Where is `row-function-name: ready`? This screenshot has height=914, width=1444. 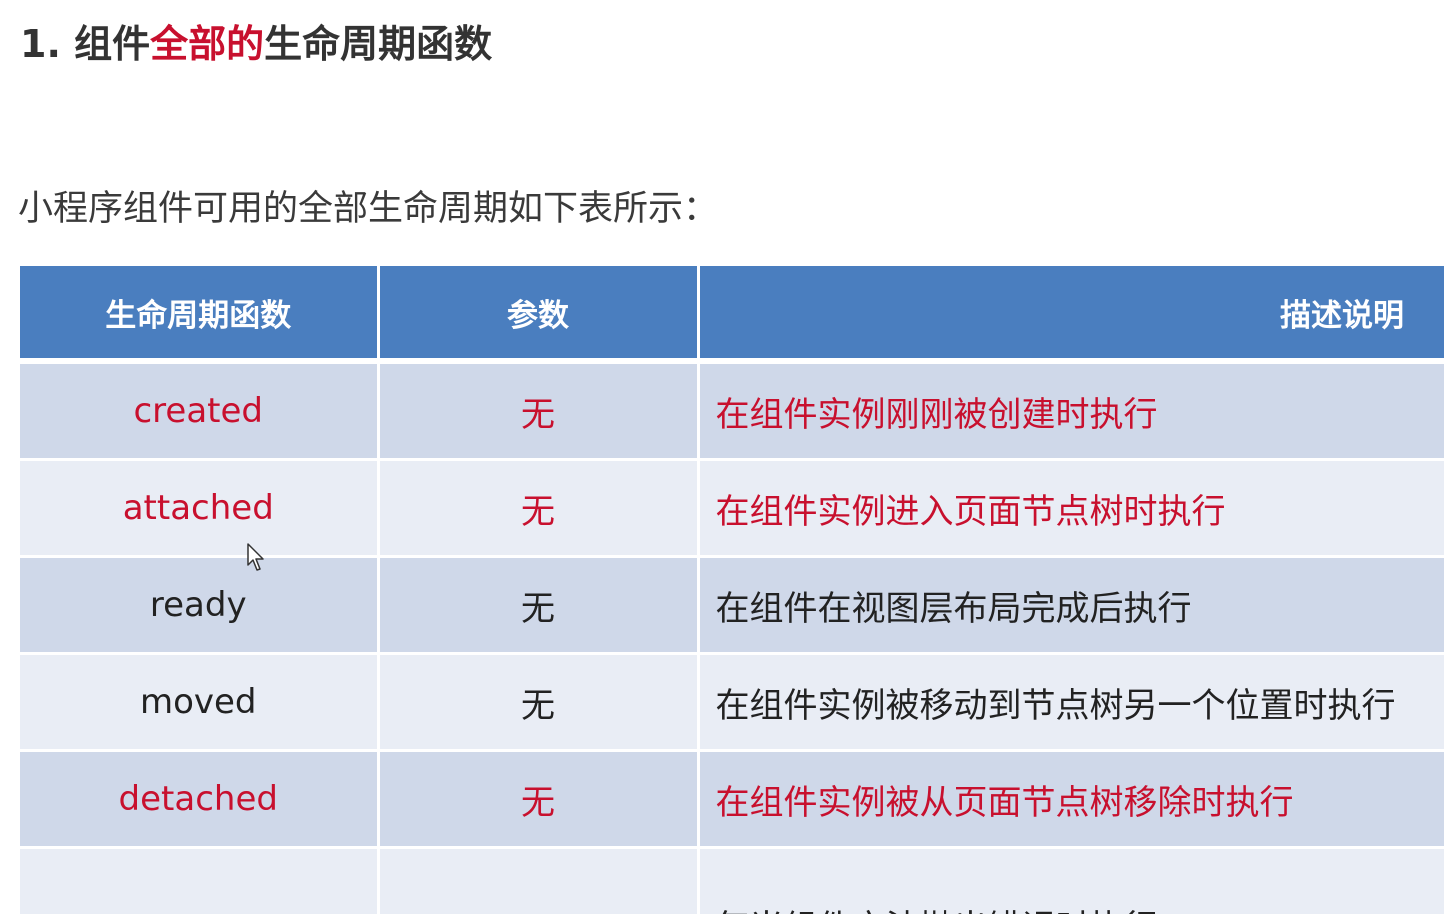 row-function-name: ready is located at coordinates (200, 605).